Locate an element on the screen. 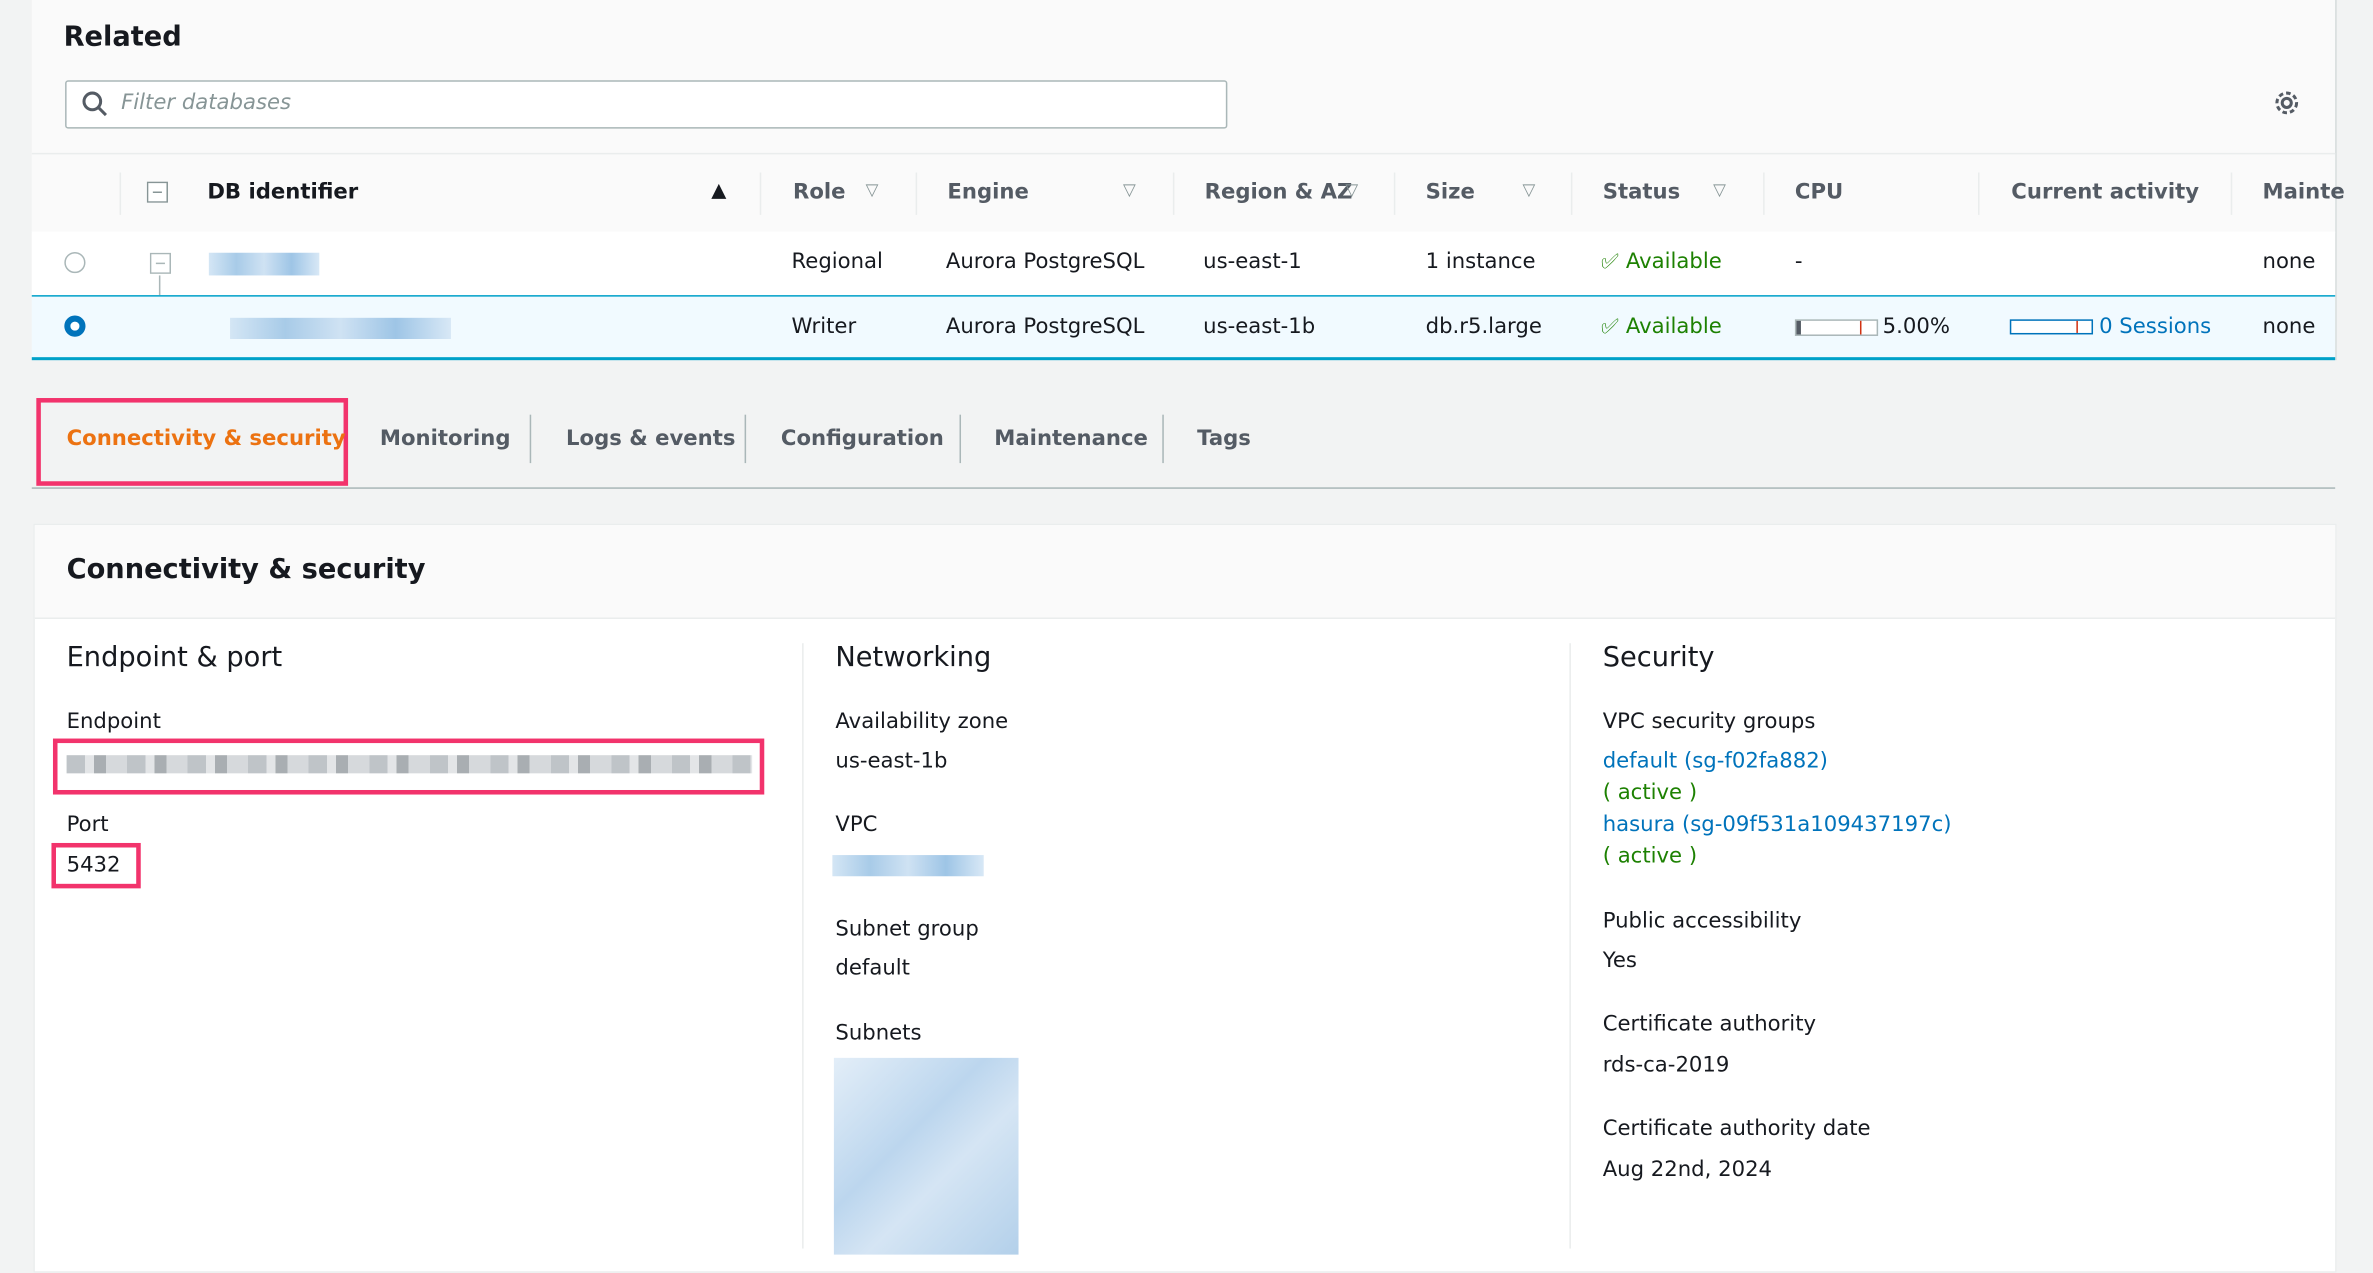 Image resolution: width=2373 pixels, height=1273 pixels. section-title: Connectivity & security is located at coordinates (246, 569).